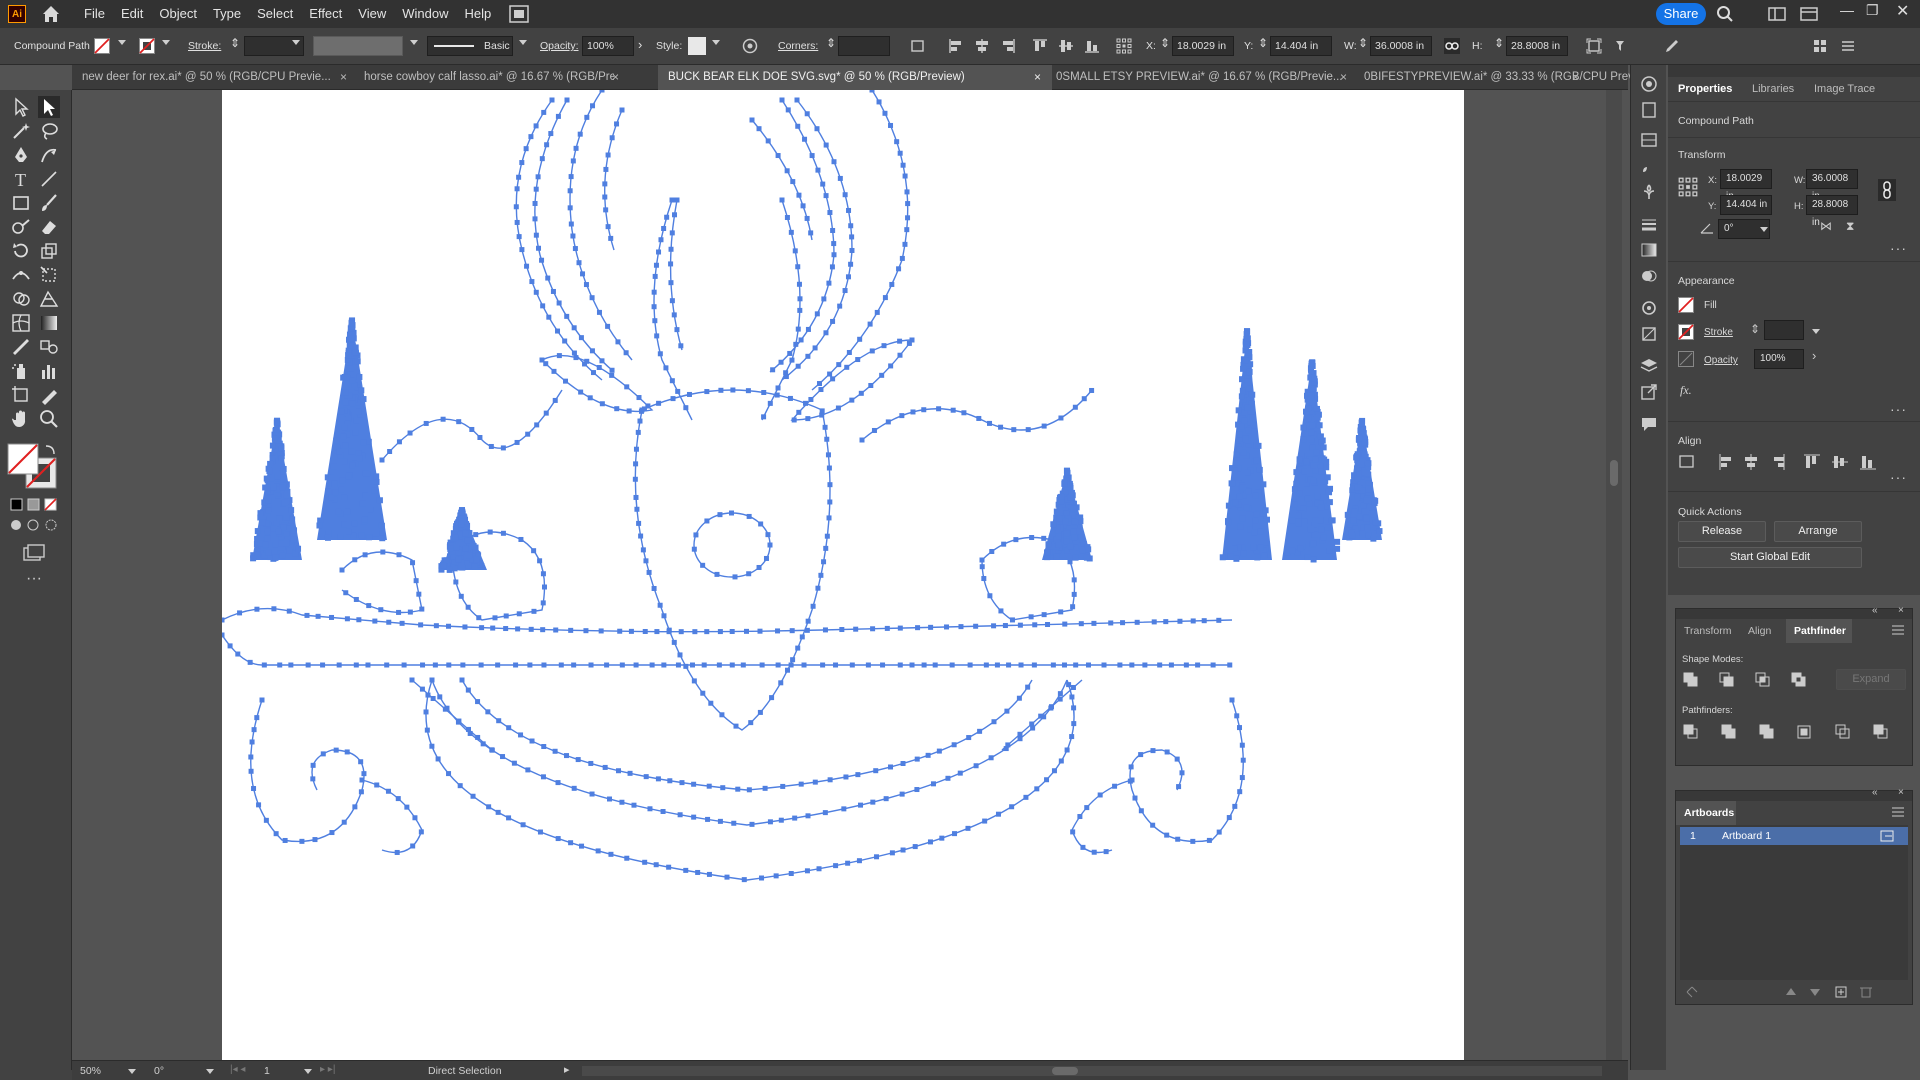 Image resolution: width=1920 pixels, height=1080 pixels. Describe the element at coordinates (1649, 224) in the screenshot. I see `stroke-panel-icon` at that location.